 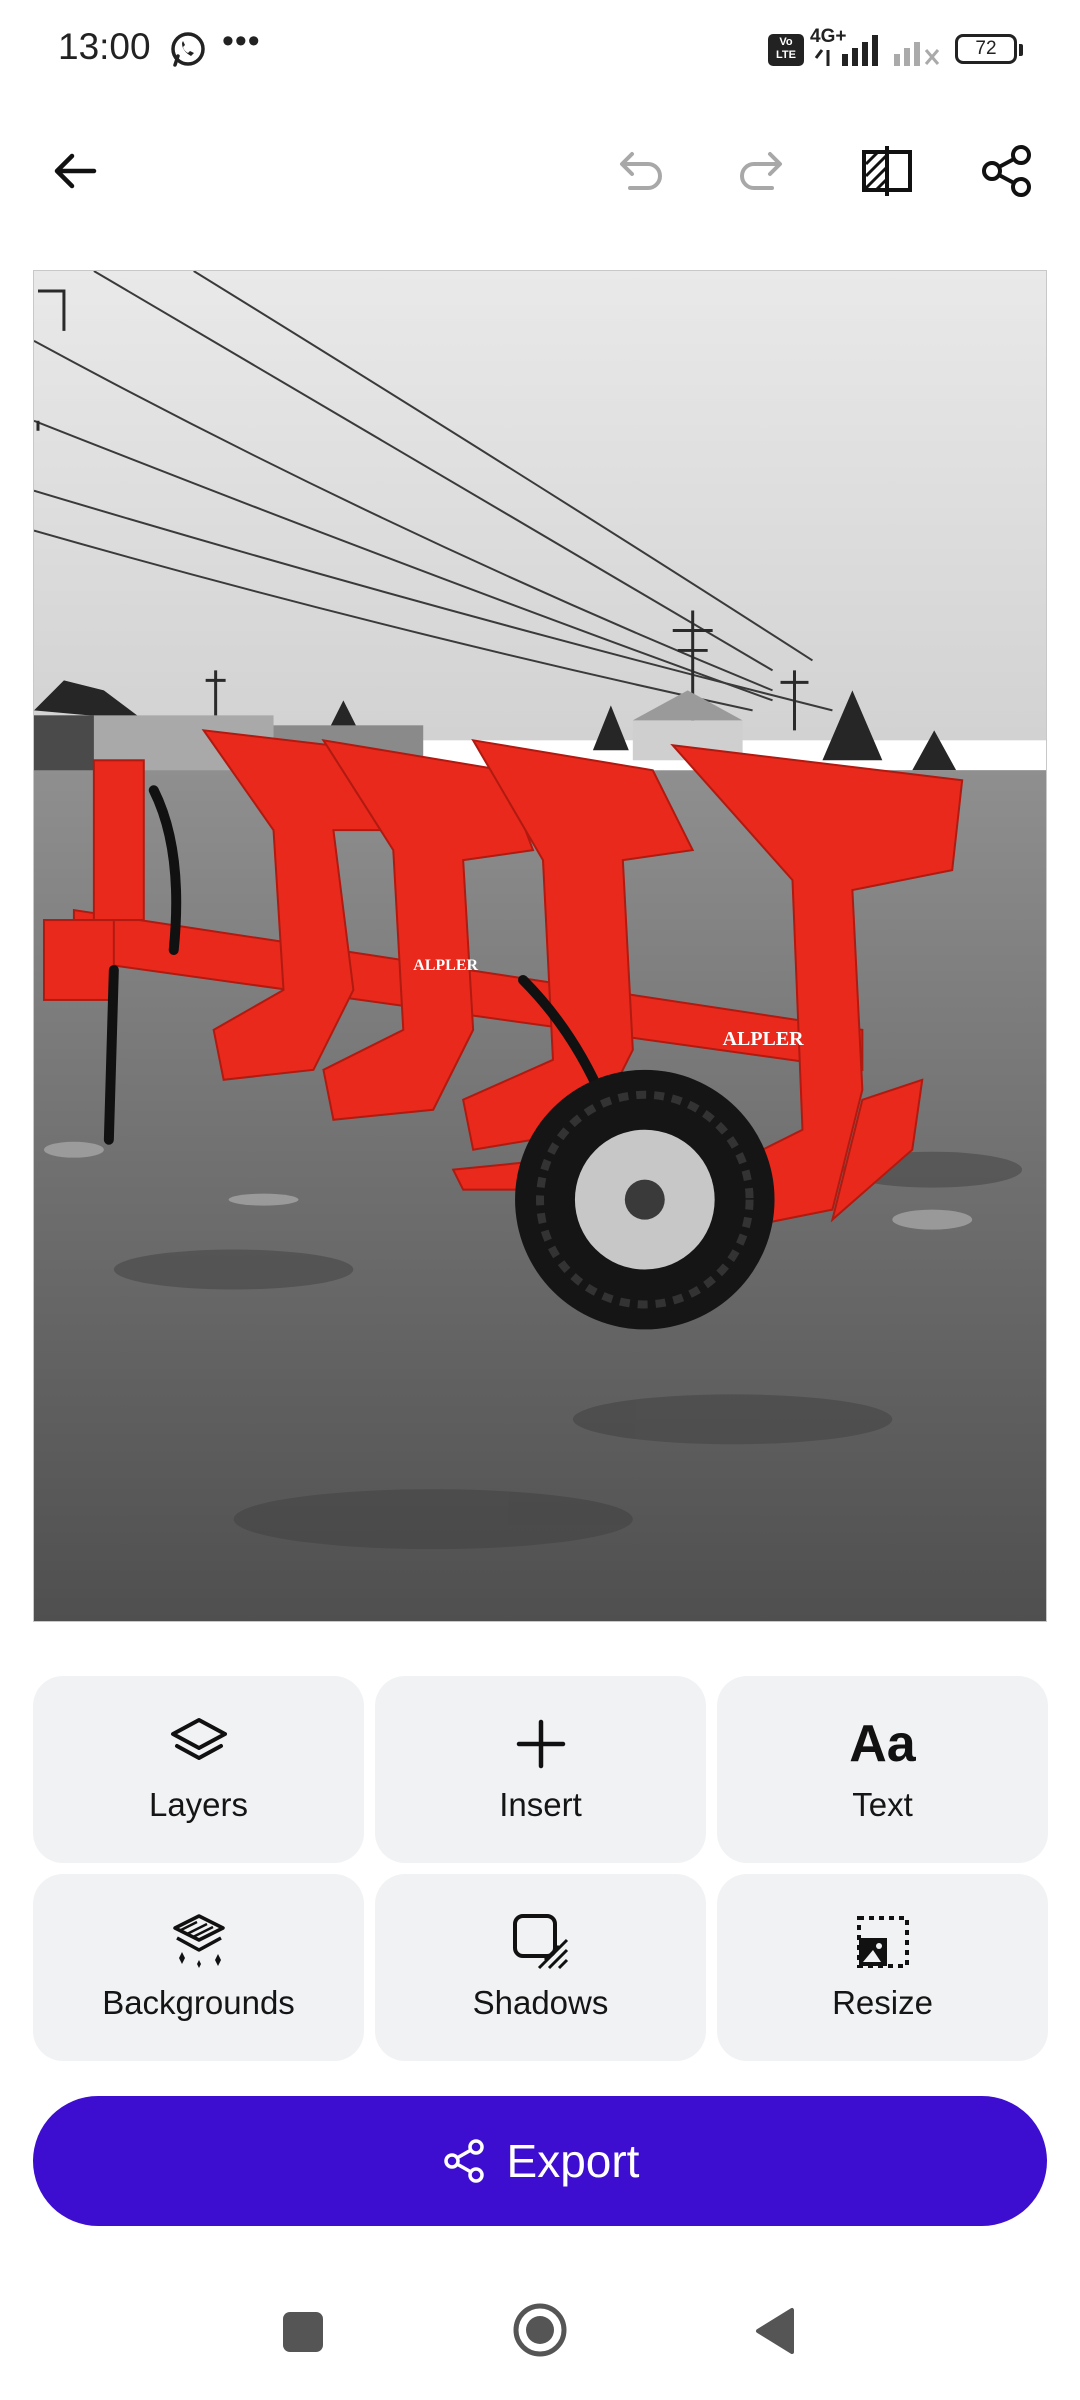 What do you see at coordinates (198, 1739) in the screenshot?
I see `layers-icon` at bounding box center [198, 1739].